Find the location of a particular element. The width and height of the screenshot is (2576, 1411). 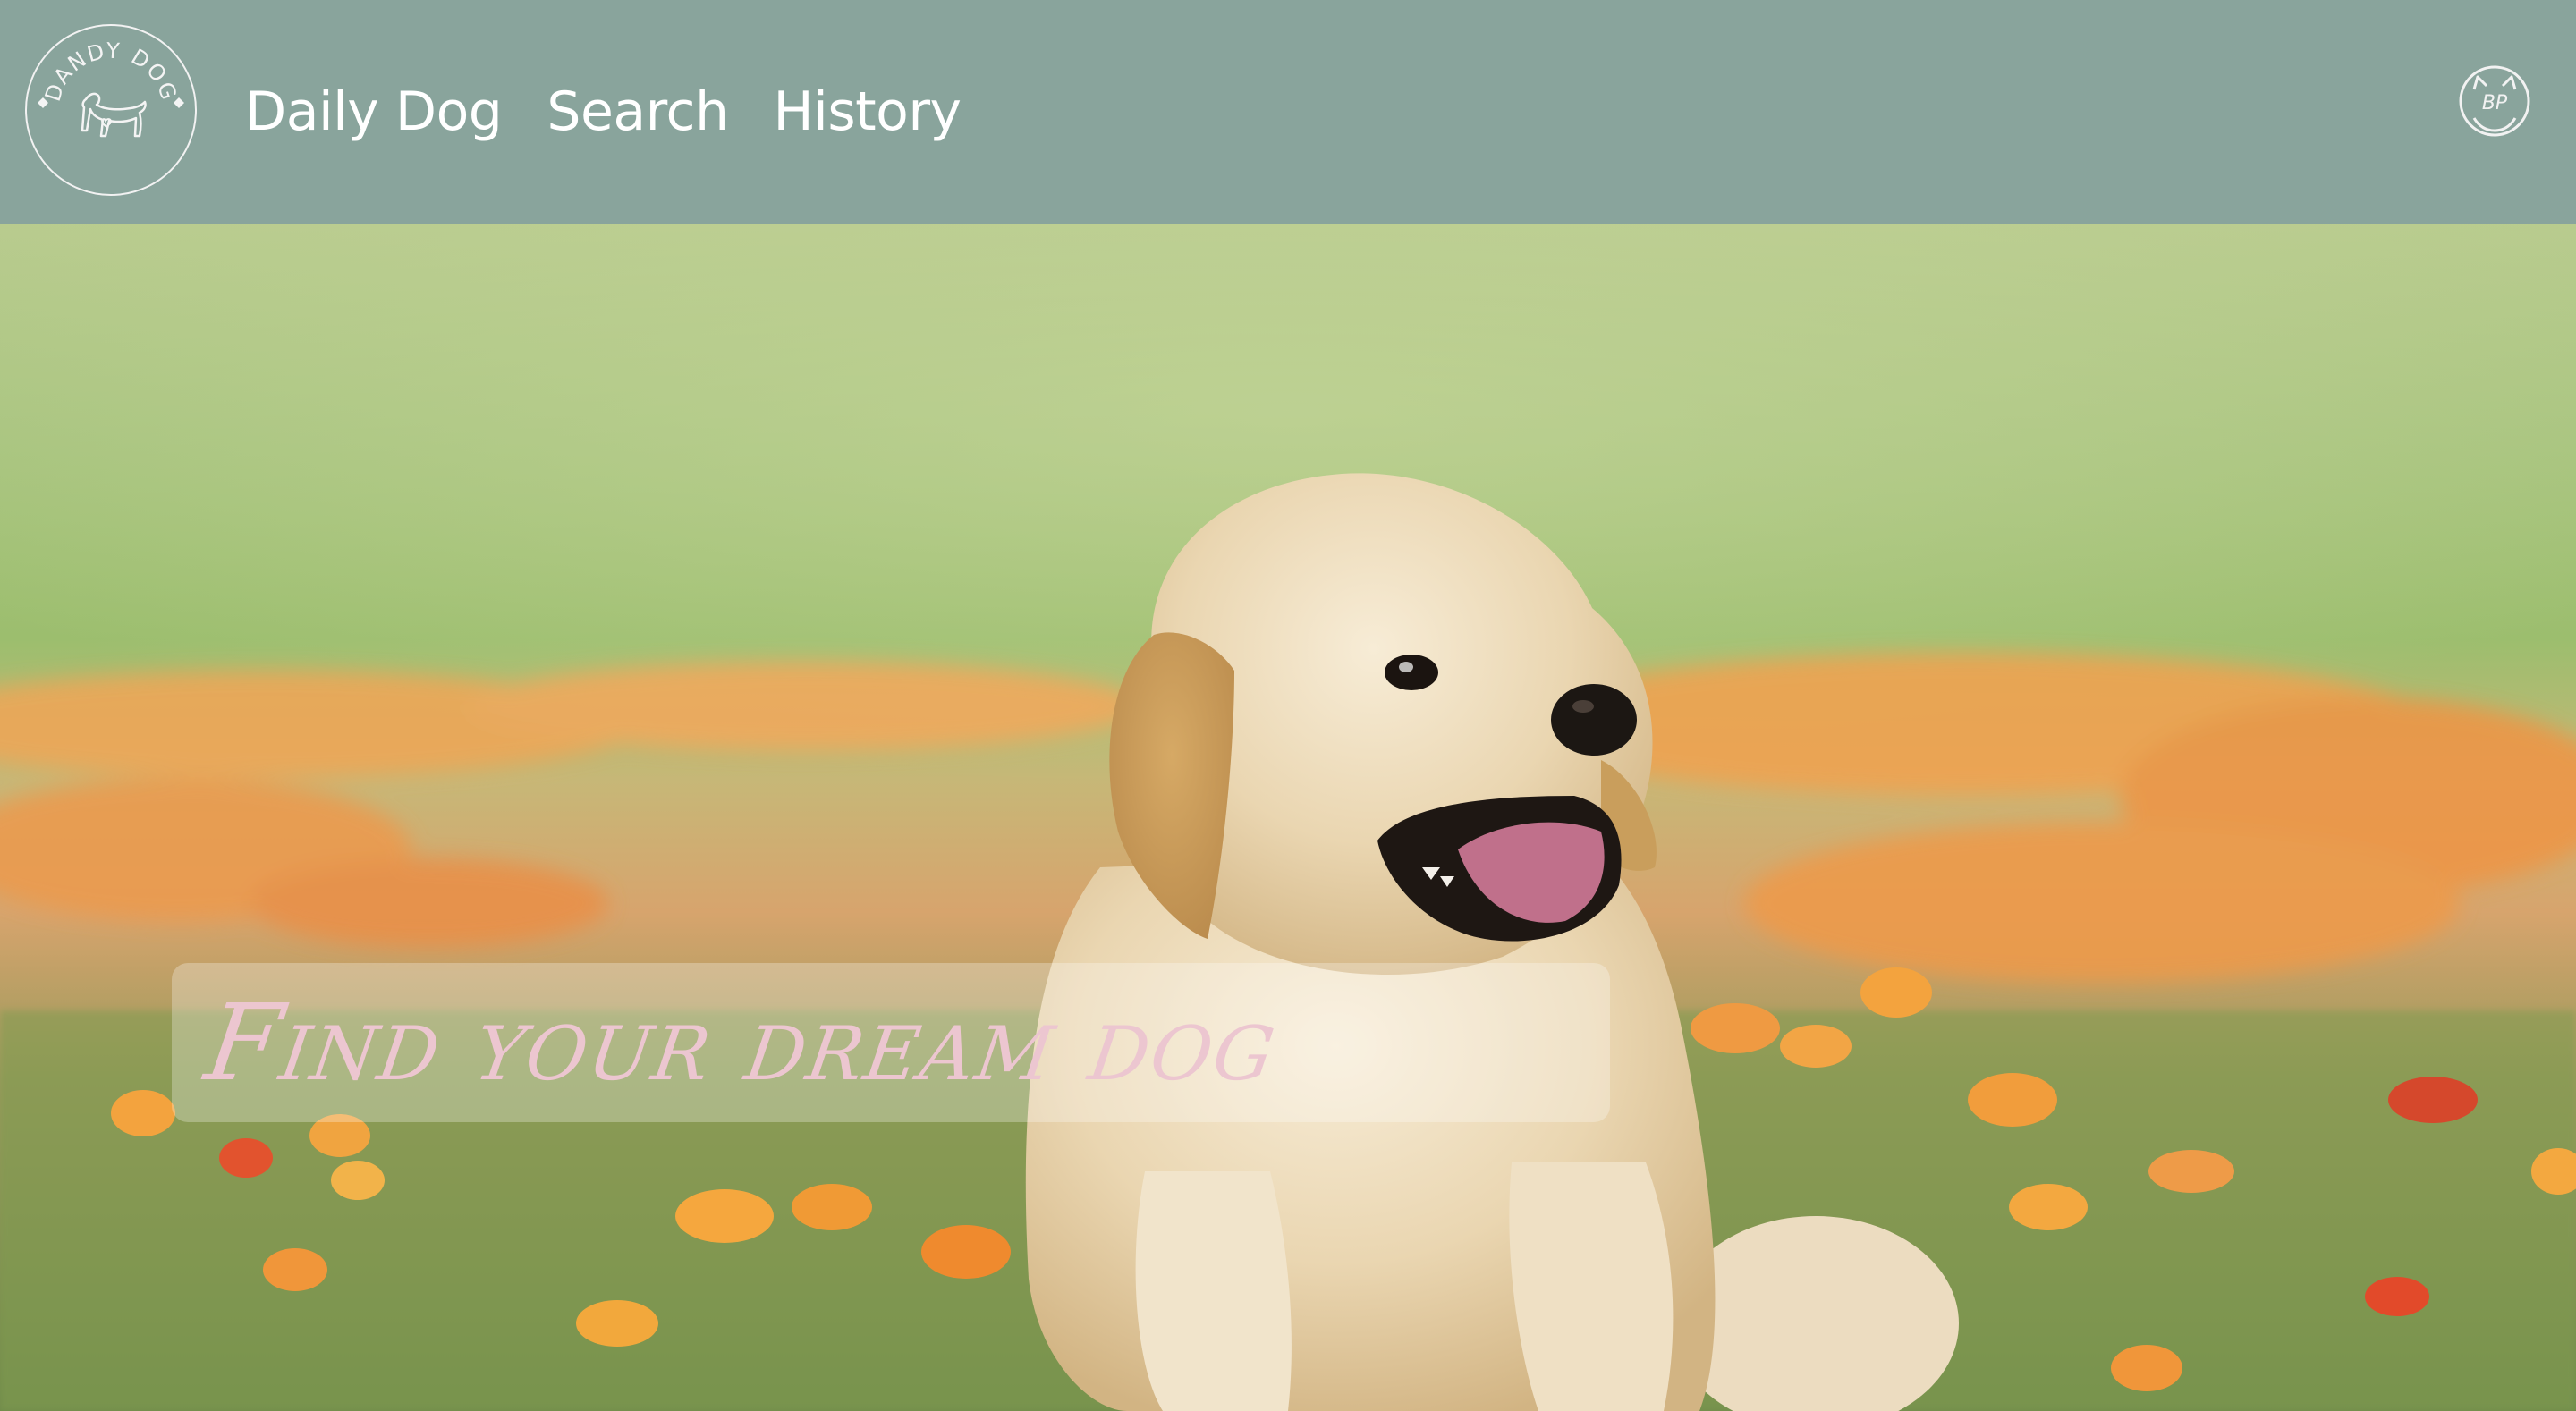

site-logo: DANDY DOG is located at coordinates (111, 110).